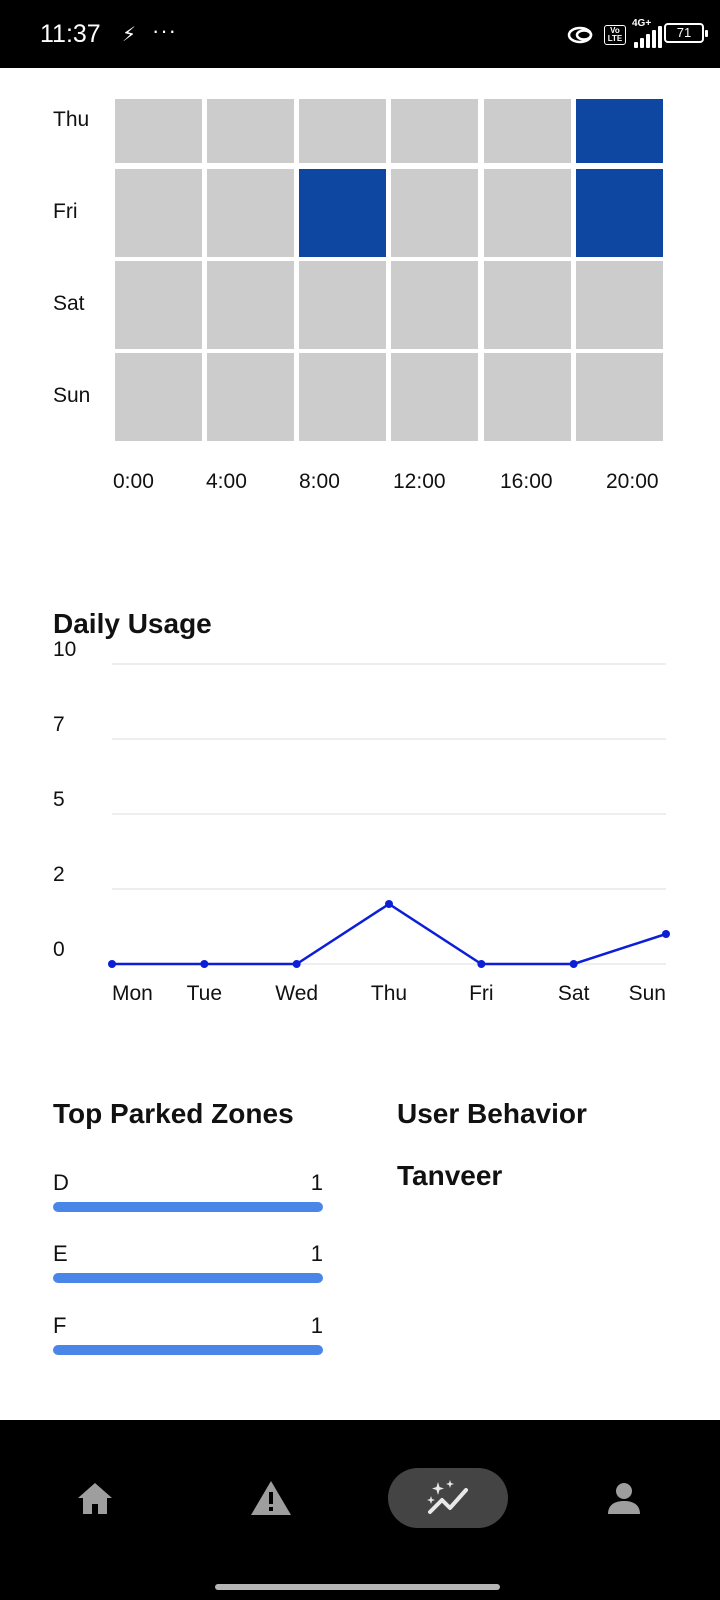  Describe the element at coordinates (70, 34) in the screenshot. I see `status-time: 11:37` at that location.